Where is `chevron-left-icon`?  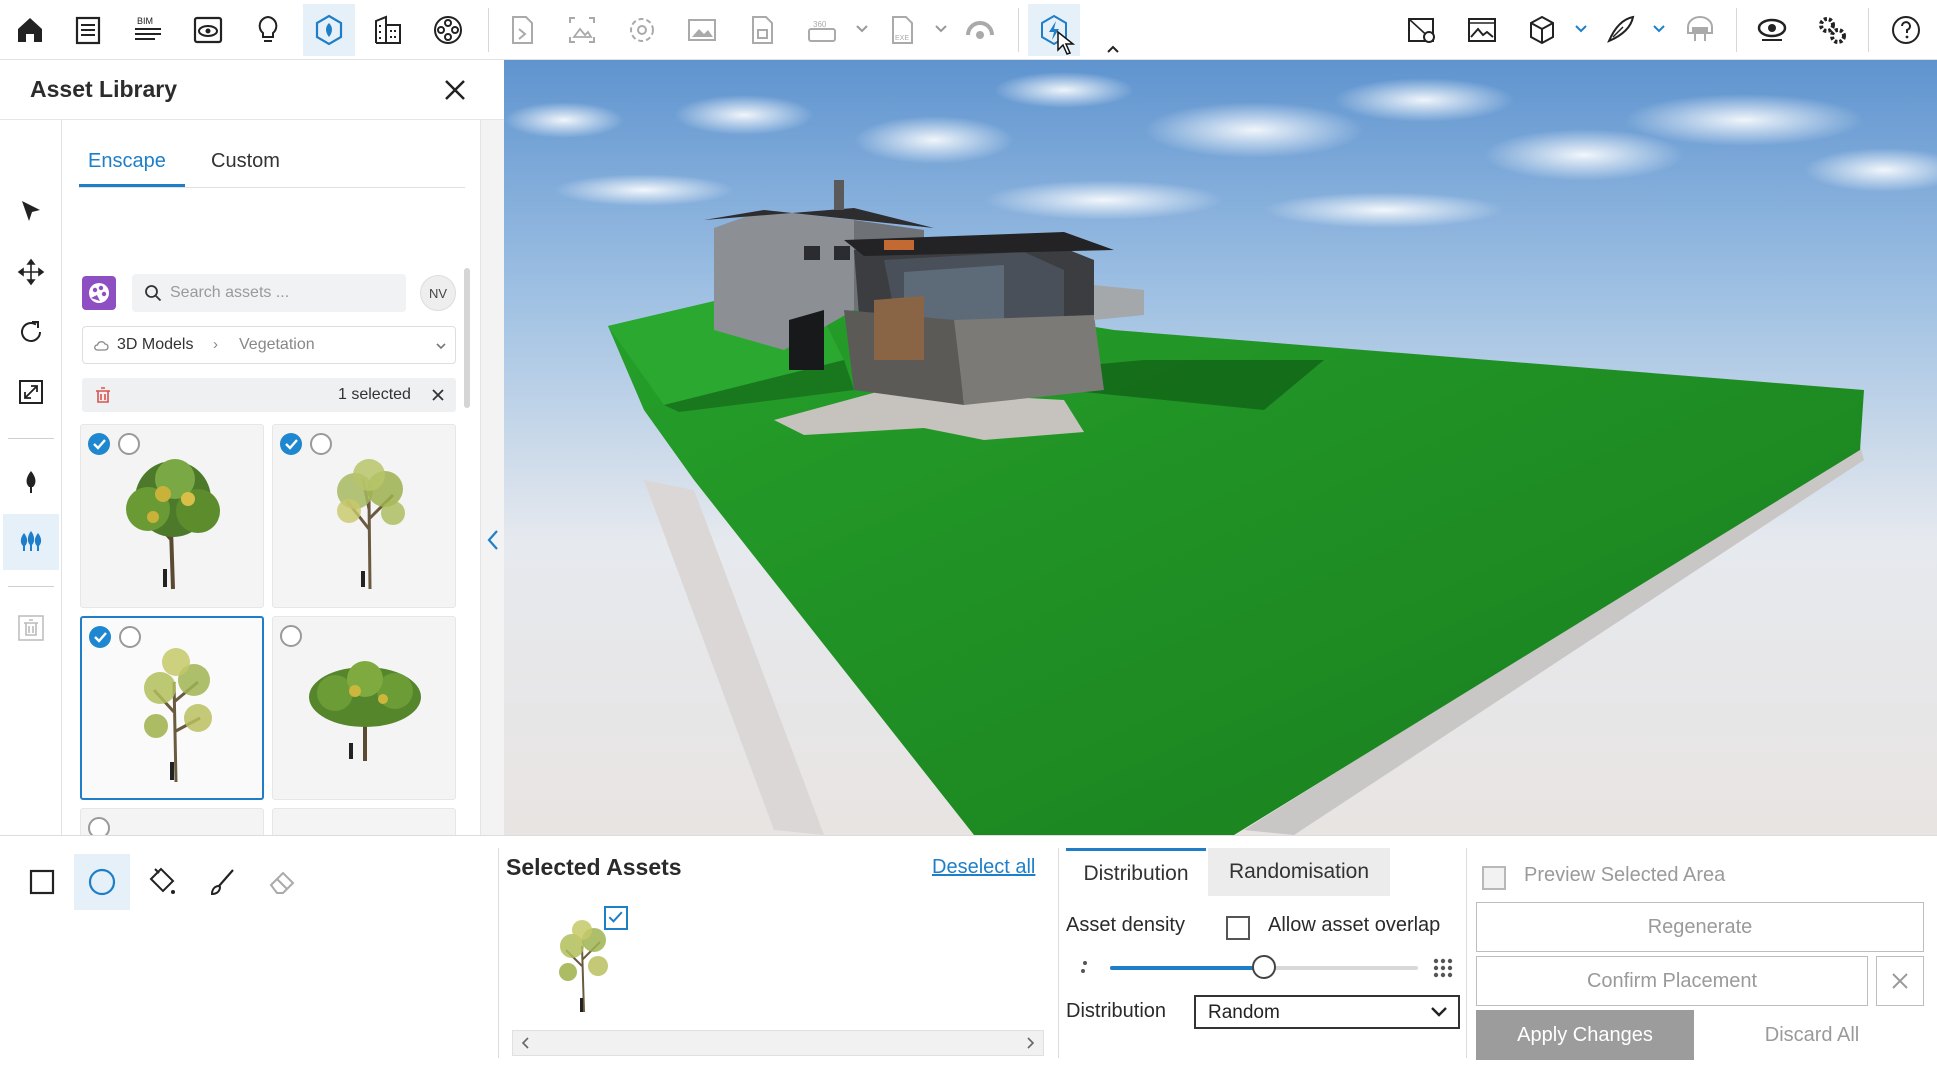
chevron-left-icon is located at coordinates (493, 540).